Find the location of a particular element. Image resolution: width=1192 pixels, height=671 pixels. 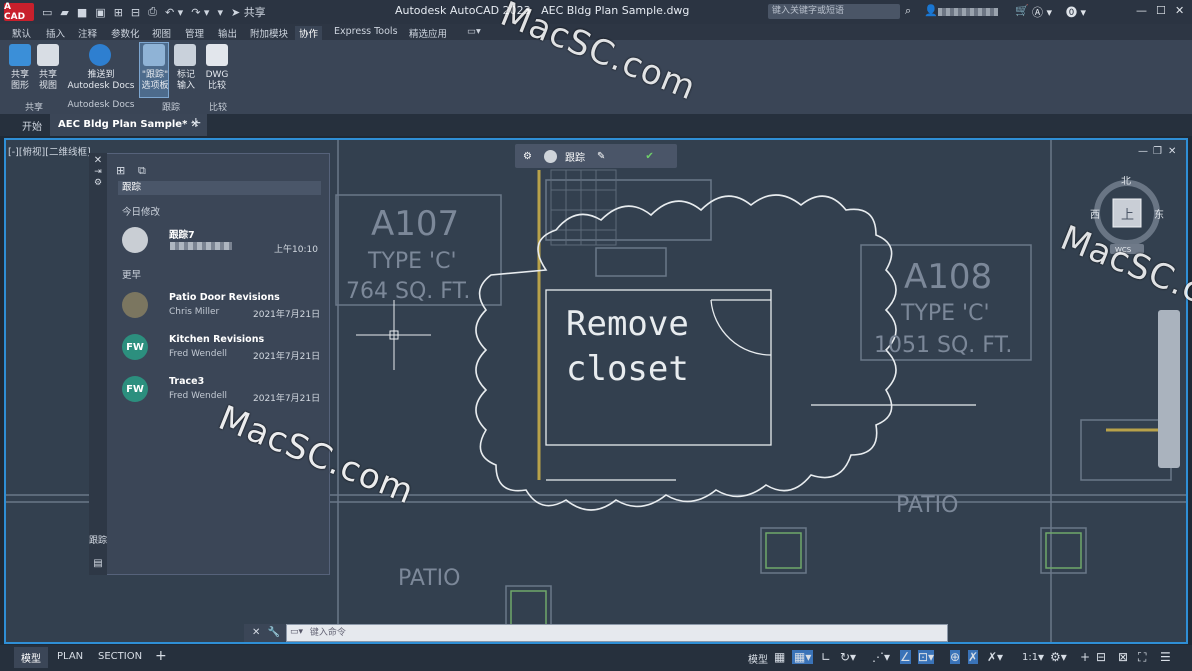

tab-plan-layout: PLAN is located at coordinates (70, 656).